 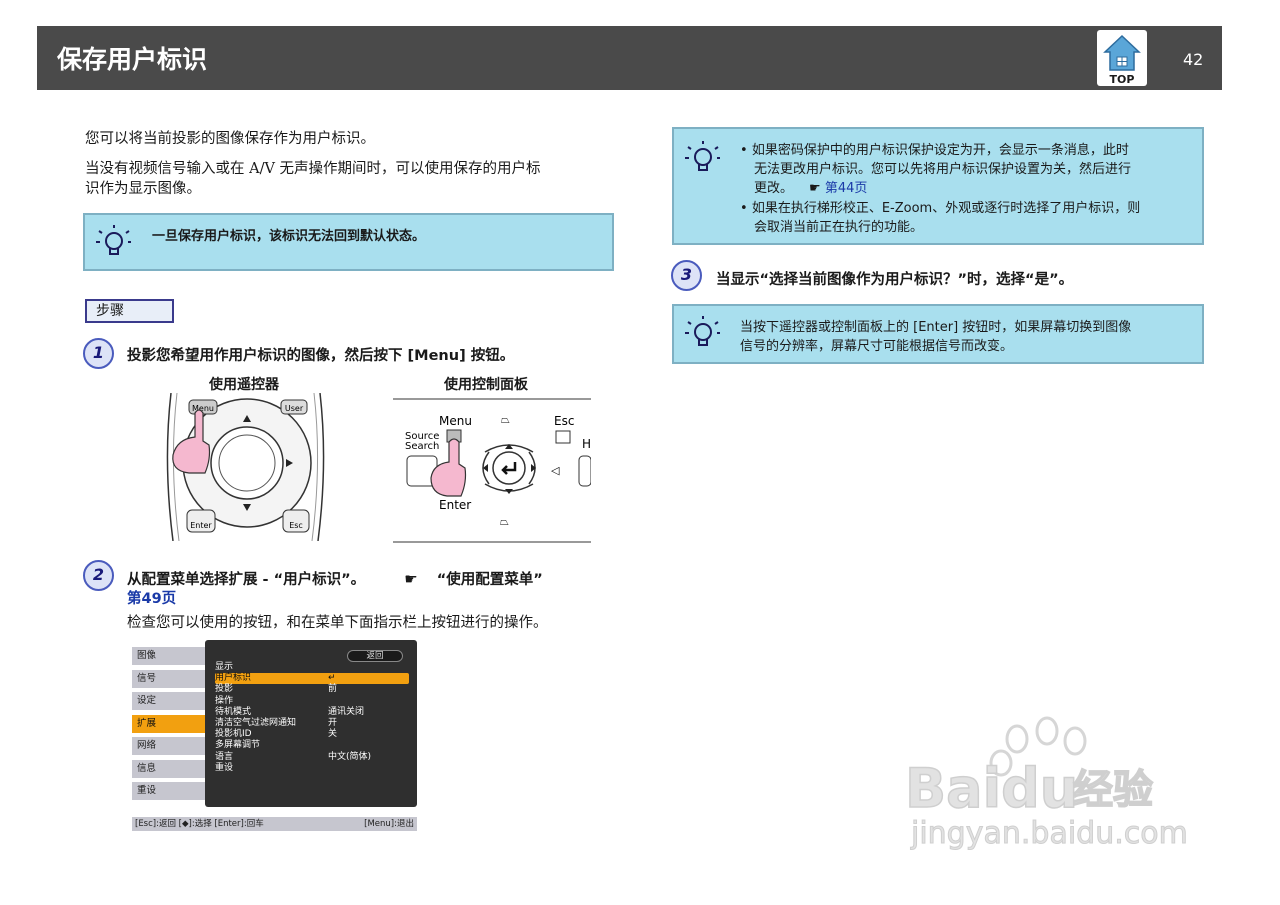 What do you see at coordinates (333, 689) in the screenshot?
I see `menu-row-value: 前` at bounding box center [333, 689].